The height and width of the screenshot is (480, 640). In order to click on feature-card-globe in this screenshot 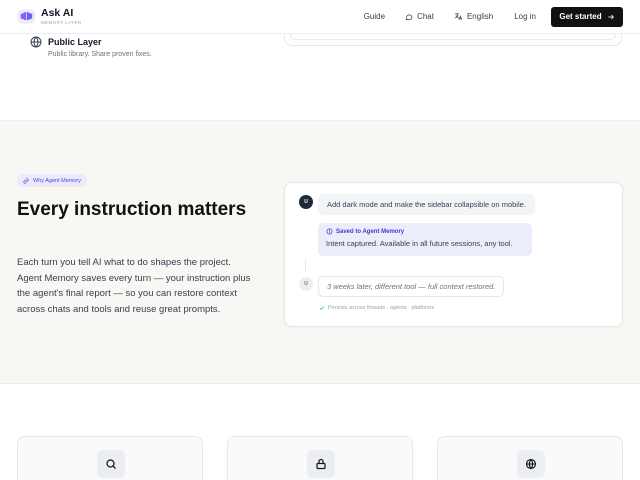, I will do `click(530, 458)`.